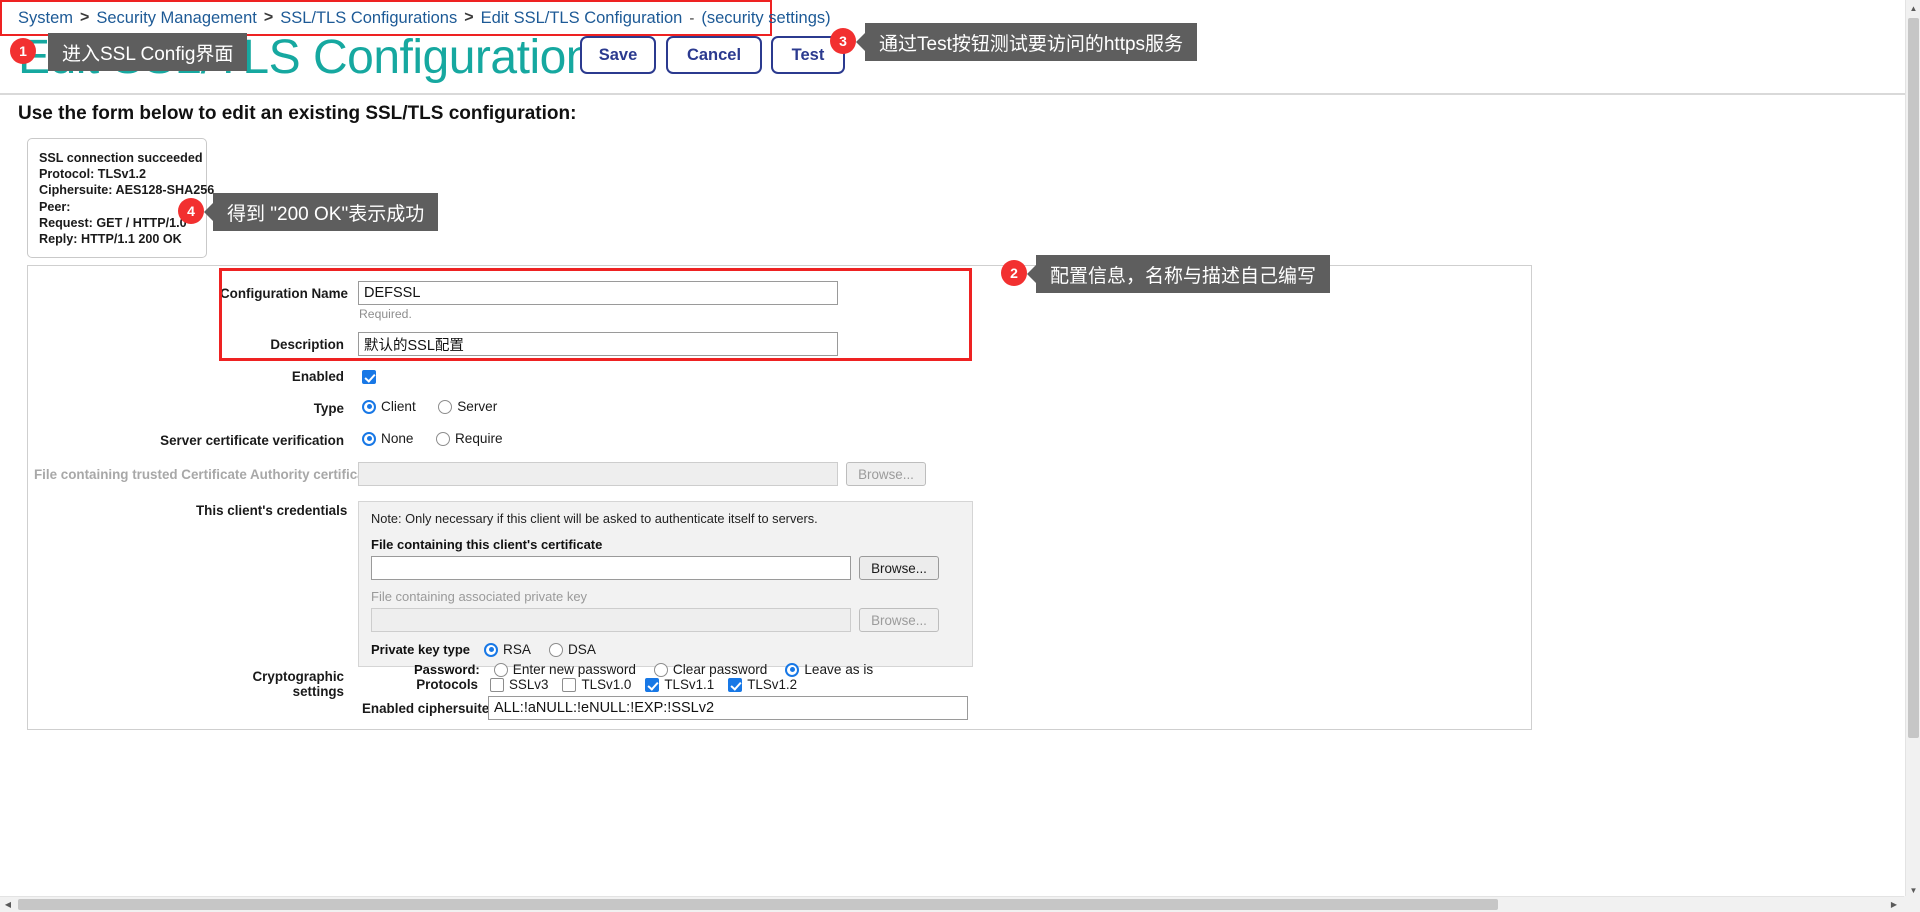 The width and height of the screenshot is (1920, 912). Describe the element at coordinates (574, 669) in the screenshot. I see `password-option-label: Enter new password` at that location.